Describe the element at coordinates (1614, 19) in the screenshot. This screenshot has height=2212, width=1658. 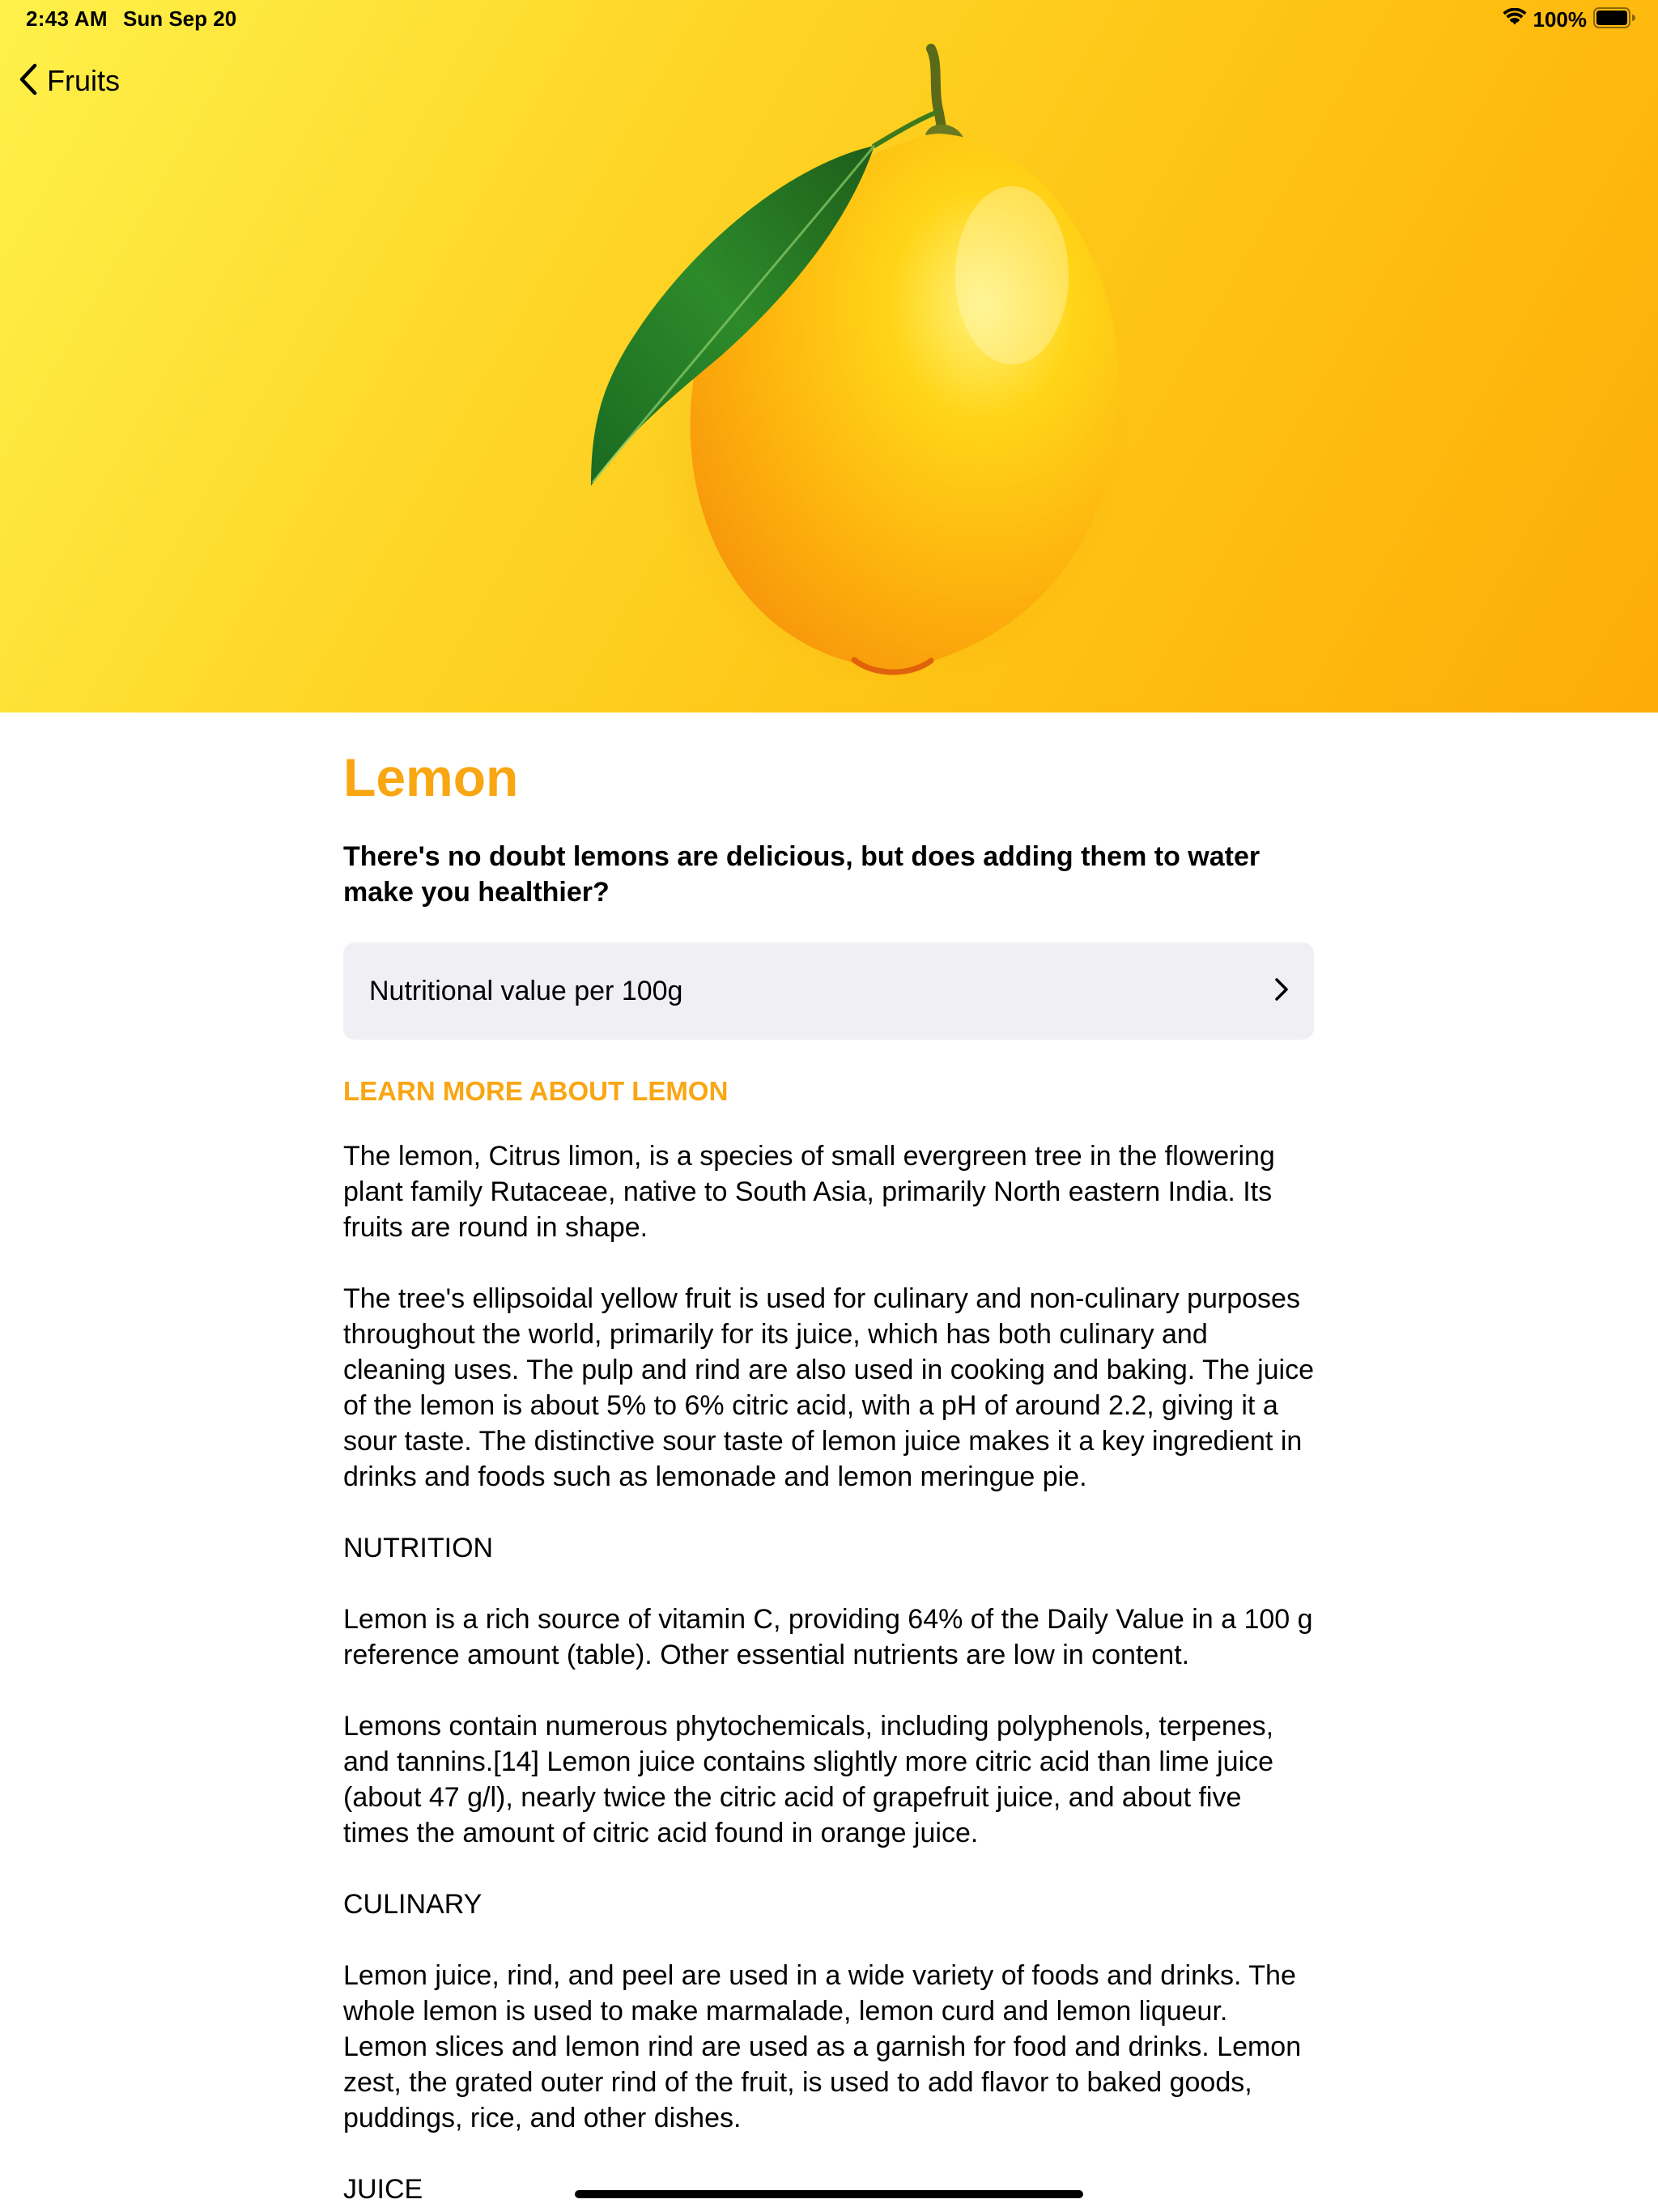
I see `battery-icon` at that location.